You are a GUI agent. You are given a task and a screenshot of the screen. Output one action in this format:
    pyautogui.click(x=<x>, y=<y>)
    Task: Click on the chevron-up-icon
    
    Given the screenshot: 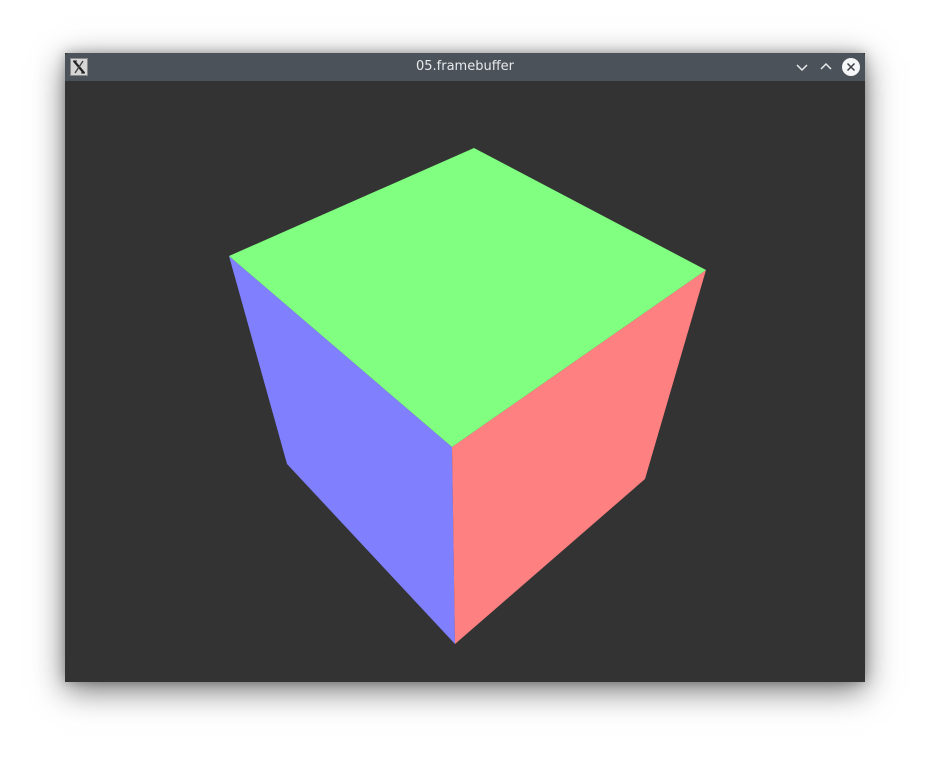 What is the action you would take?
    pyautogui.click(x=826, y=66)
    